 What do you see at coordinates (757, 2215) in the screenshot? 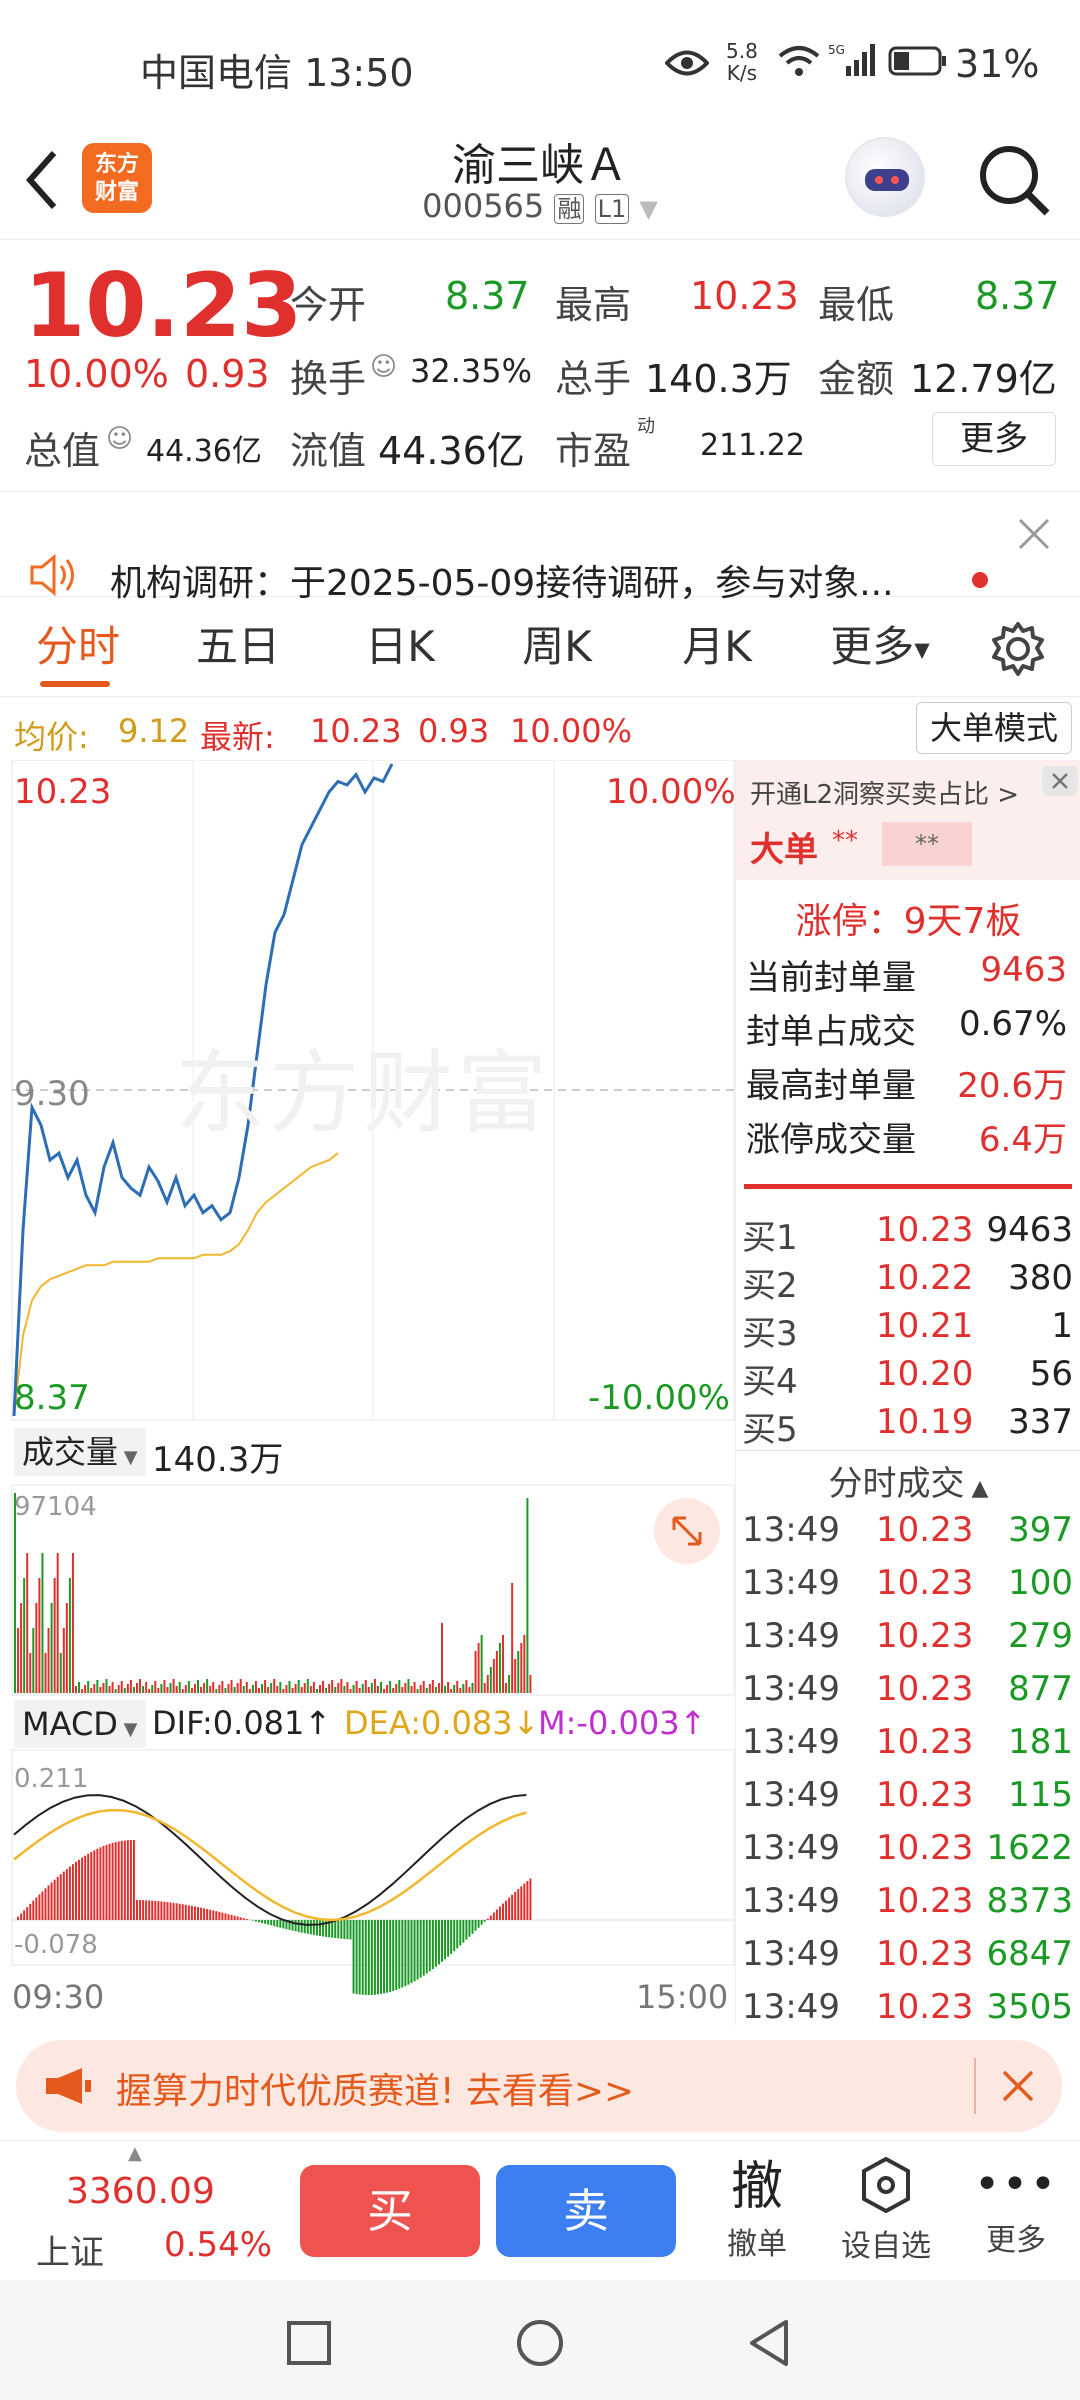
I see `cancel-order-button: 撤 撤单` at bounding box center [757, 2215].